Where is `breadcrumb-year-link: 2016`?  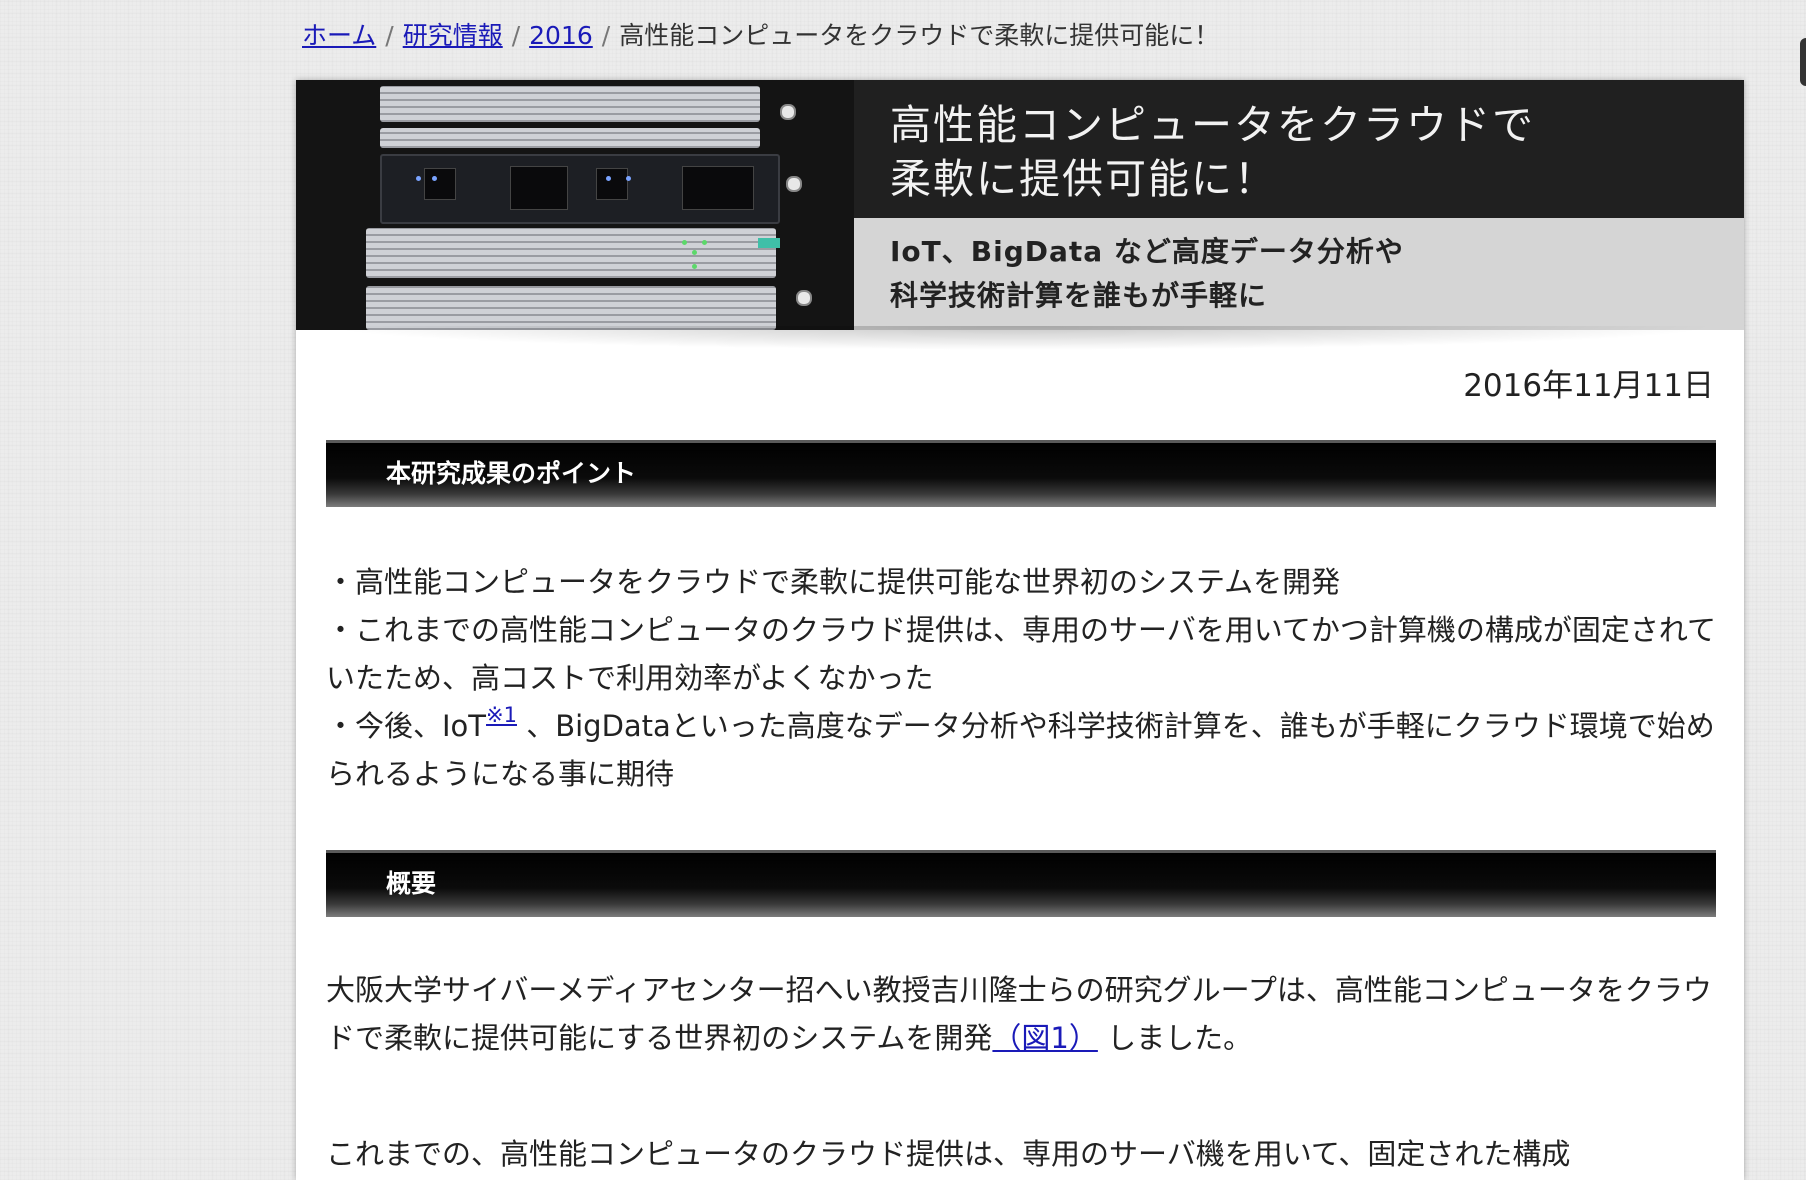 breadcrumb-year-link: 2016 is located at coordinates (561, 35).